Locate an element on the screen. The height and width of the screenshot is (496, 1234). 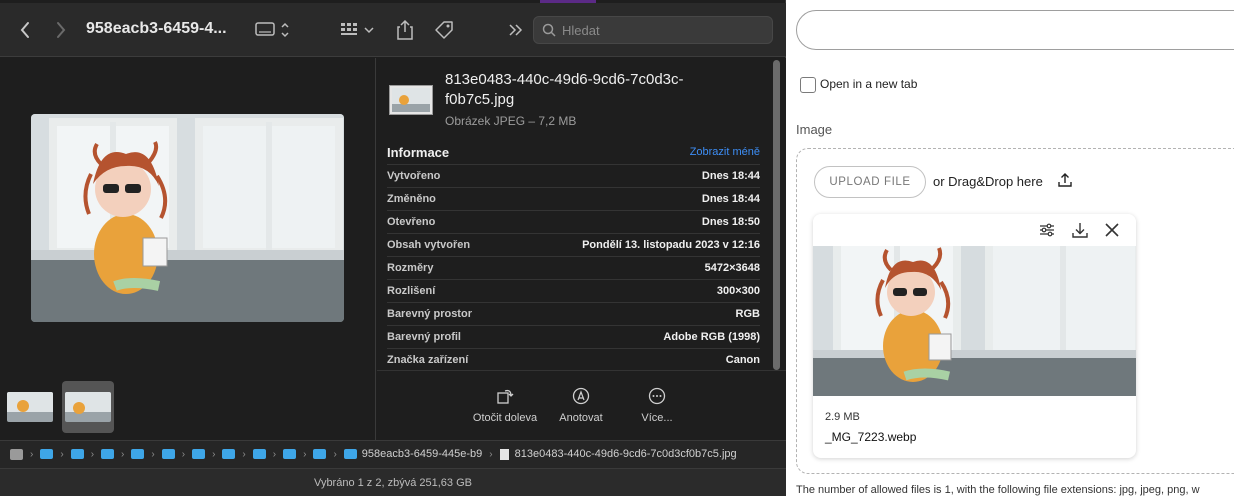
disk-icon is located at coordinates (16, 454).